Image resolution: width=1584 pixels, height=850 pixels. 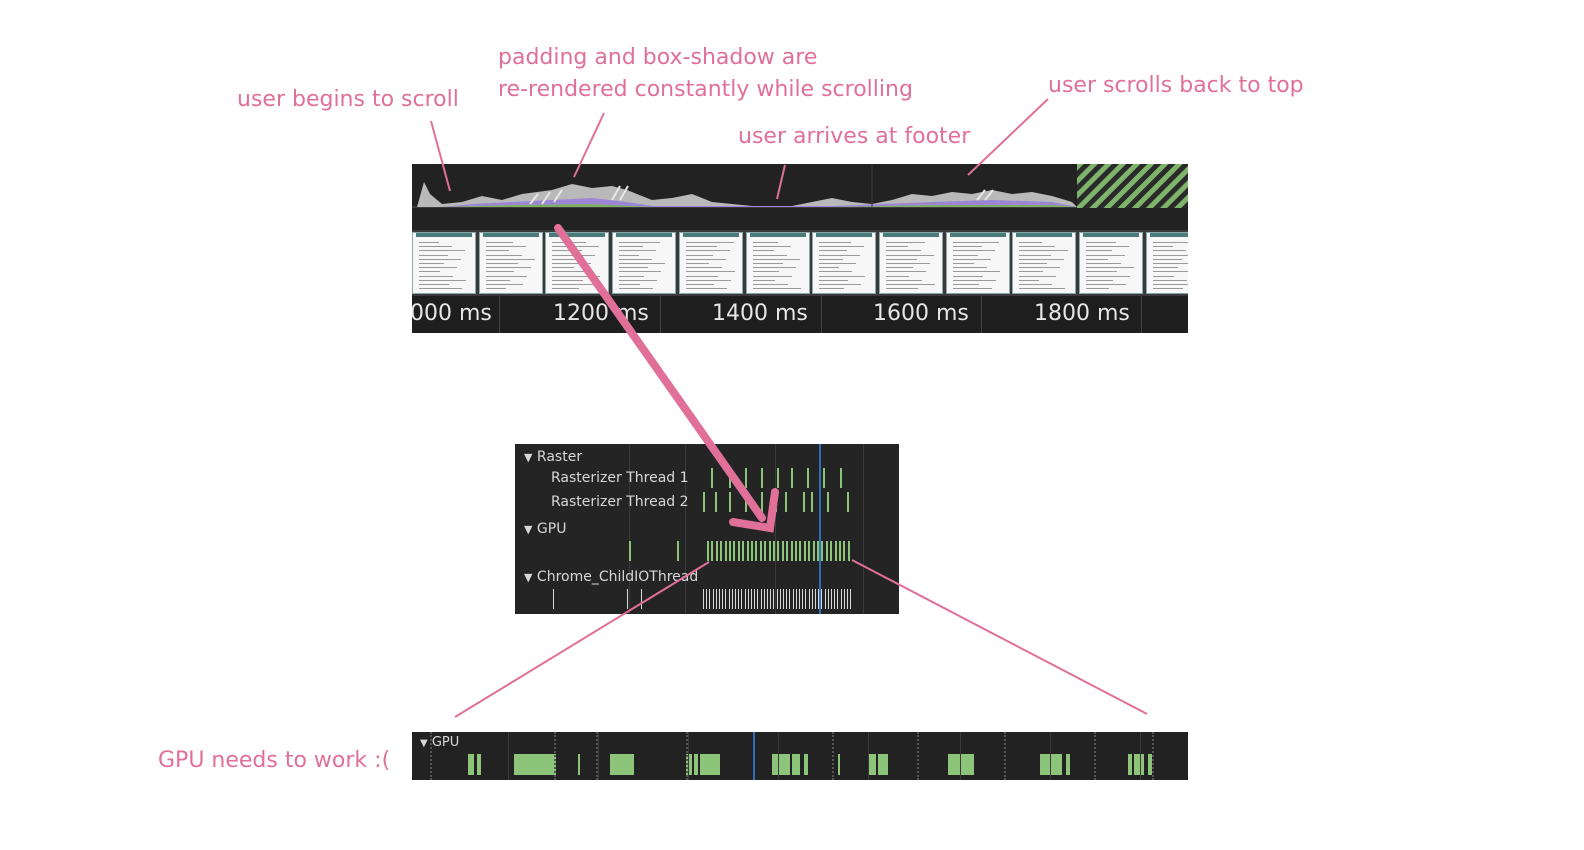 What do you see at coordinates (1176, 85) in the screenshot?
I see `annotation-scrolls-back: user scrolls back to top` at bounding box center [1176, 85].